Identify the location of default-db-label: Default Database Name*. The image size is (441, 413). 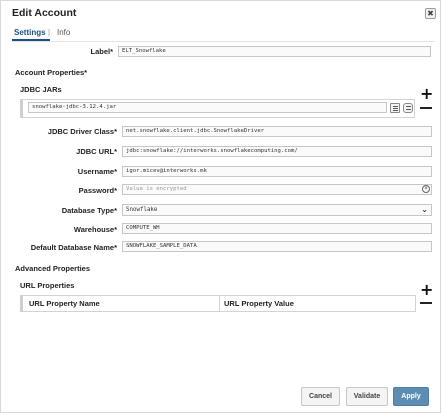
(73, 247).